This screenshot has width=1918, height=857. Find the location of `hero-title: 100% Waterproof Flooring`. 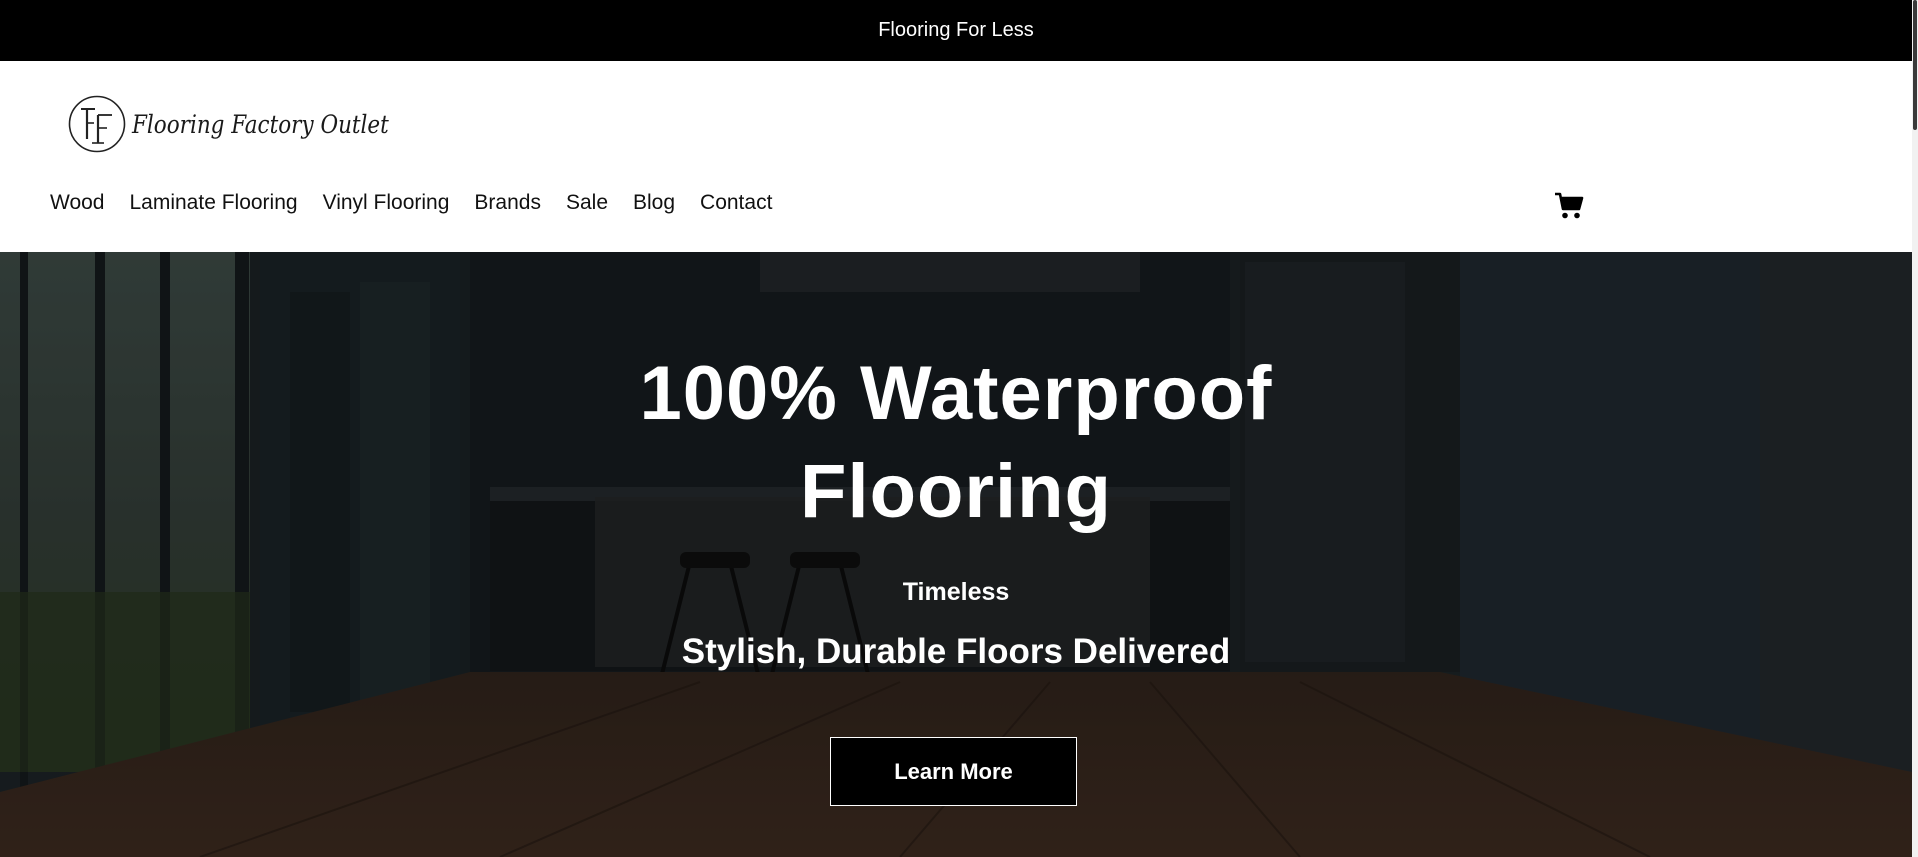

hero-title: 100% Waterproof Flooring is located at coordinates (956, 443).